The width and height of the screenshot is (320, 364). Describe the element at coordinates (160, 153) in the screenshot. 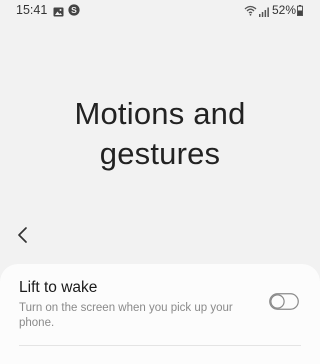

I see `page-title-line2: gestures` at that location.